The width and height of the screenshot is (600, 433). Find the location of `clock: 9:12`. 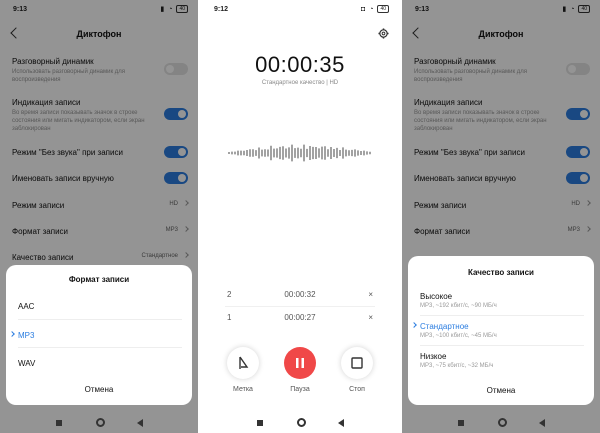

clock: 9:12 is located at coordinates (221, 9).